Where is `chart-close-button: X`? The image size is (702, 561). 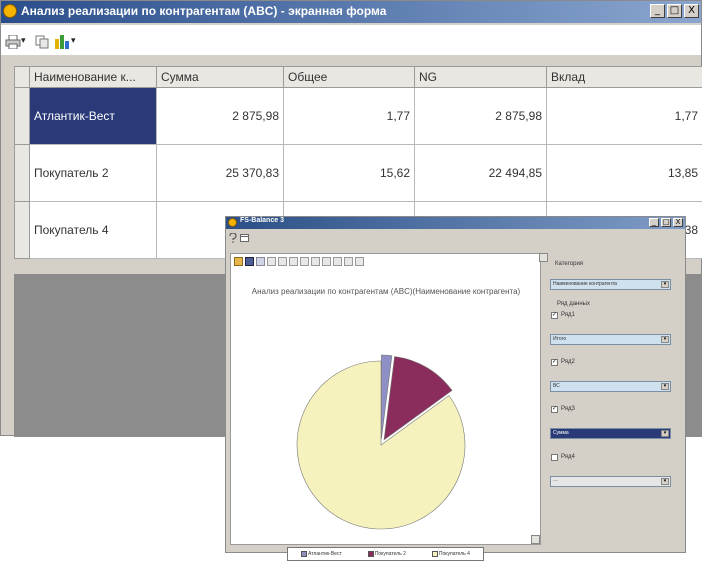 chart-close-button: X is located at coordinates (678, 222).